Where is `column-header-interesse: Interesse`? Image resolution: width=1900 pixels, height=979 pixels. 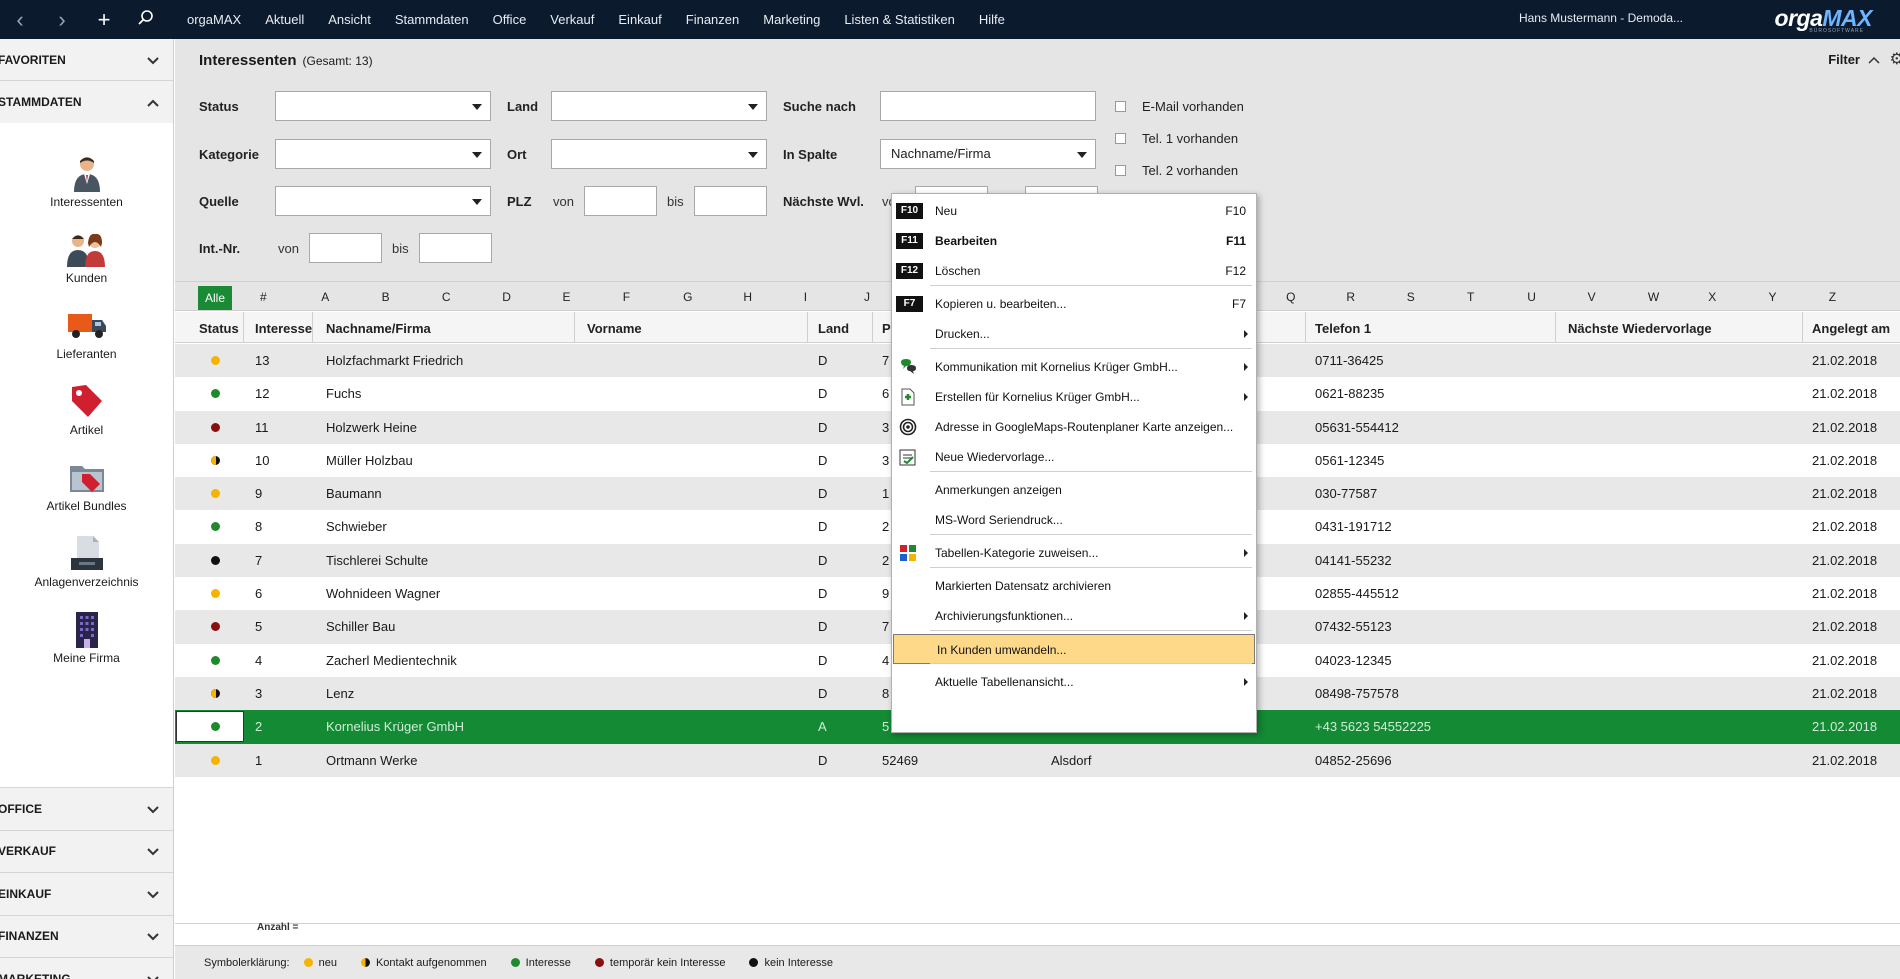
column-header-interesse: Interesse is located at coordinates (283, 328).